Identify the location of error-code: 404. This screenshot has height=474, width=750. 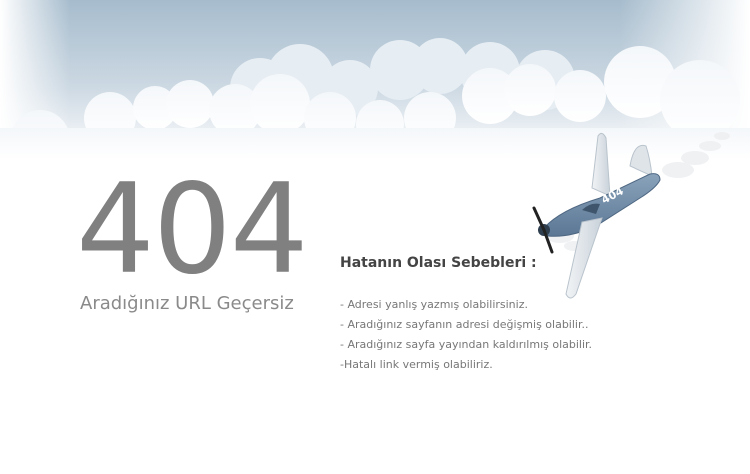
(192, 230).